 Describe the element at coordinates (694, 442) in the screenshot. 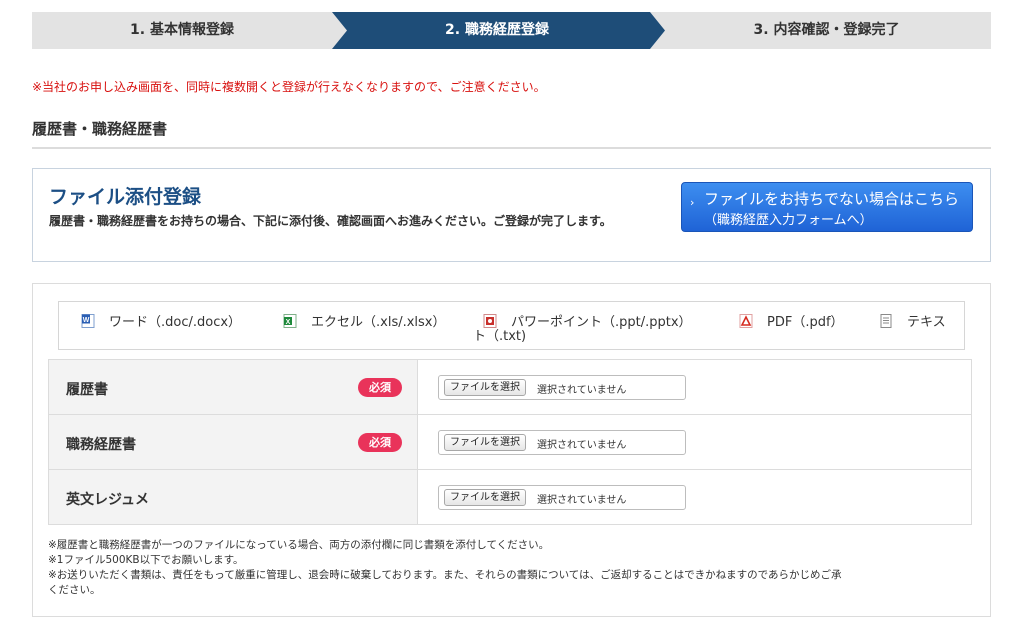

I see `career-input-cell: ファイルを選択 選択されていません` at that location.